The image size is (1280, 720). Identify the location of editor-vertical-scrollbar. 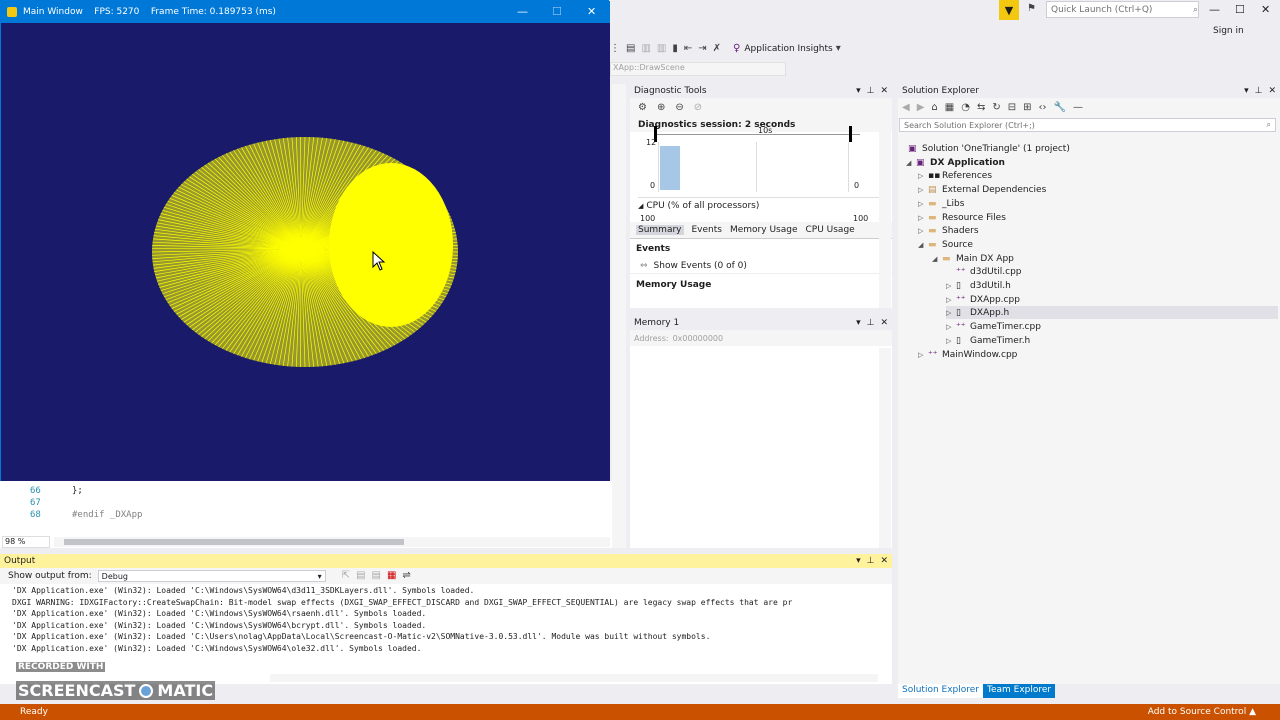
(619, 316).